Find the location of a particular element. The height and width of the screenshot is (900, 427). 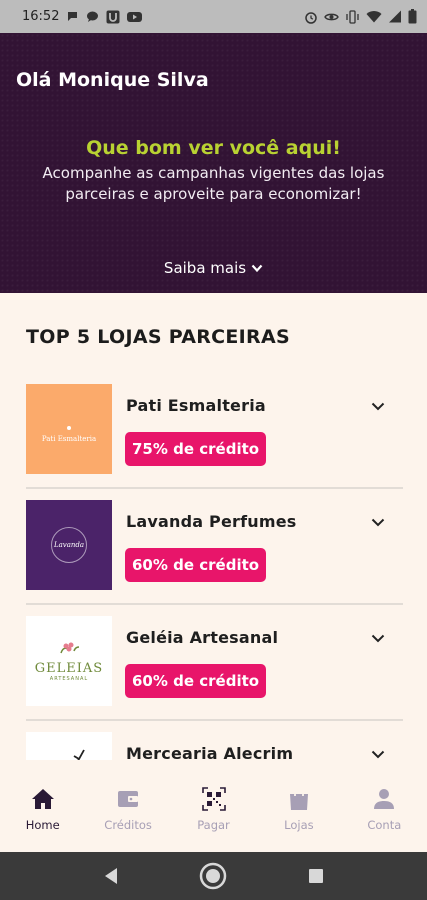

greeting: Olá Monique Silva is located at coordinates (112, 80).